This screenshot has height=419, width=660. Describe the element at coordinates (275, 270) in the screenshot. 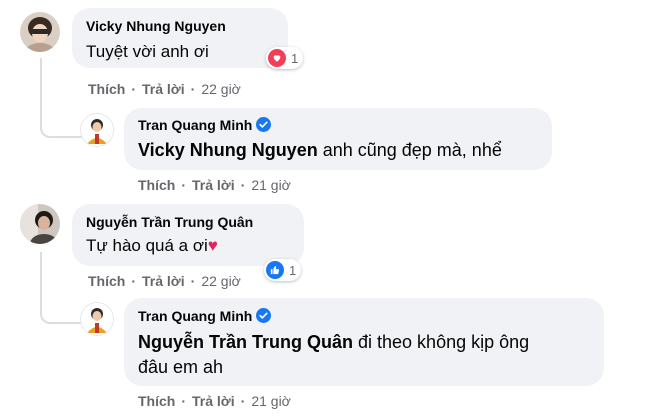

I see `thumbs-up-icon` at that location.